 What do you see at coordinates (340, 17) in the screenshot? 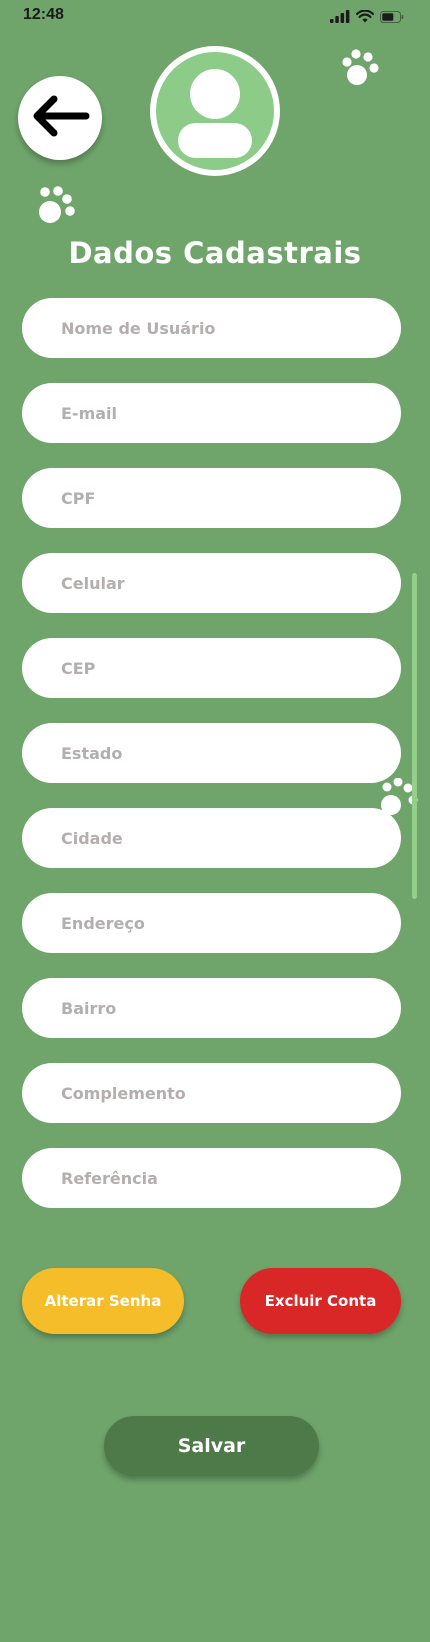
I see `cellular-signal-icon` at bounding box center [340, 17].